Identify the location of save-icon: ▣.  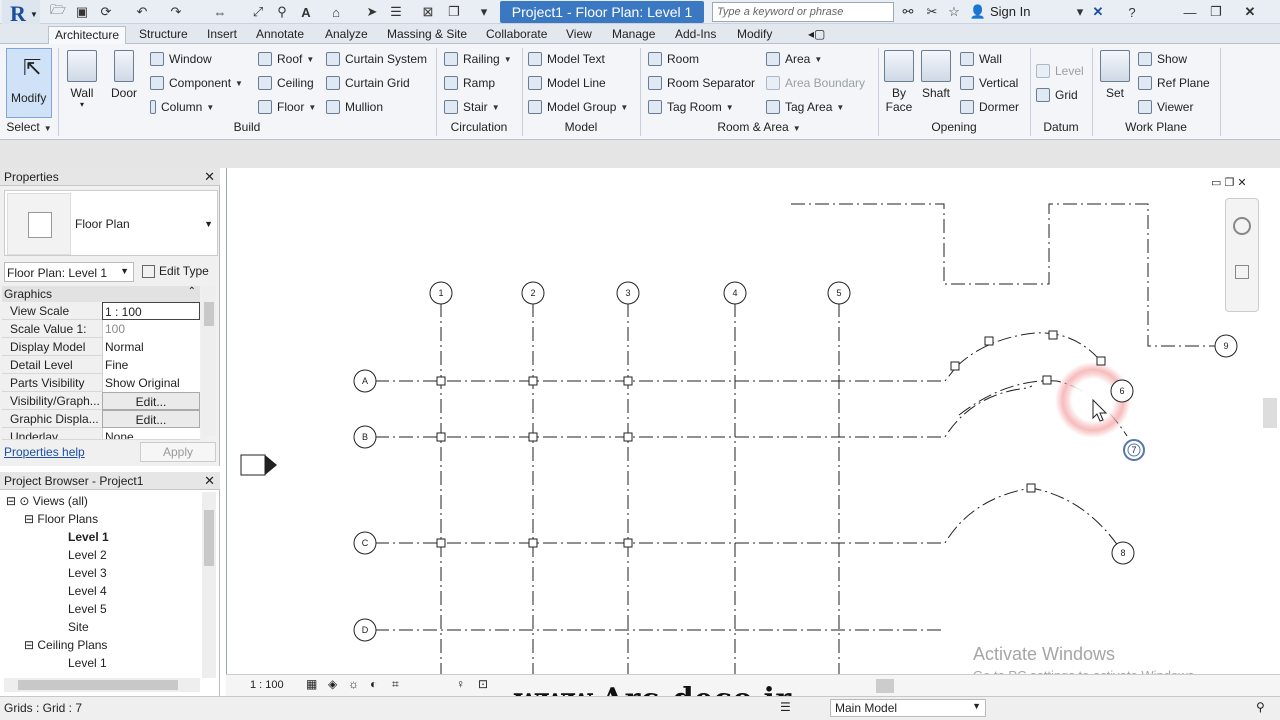
(82, 12).